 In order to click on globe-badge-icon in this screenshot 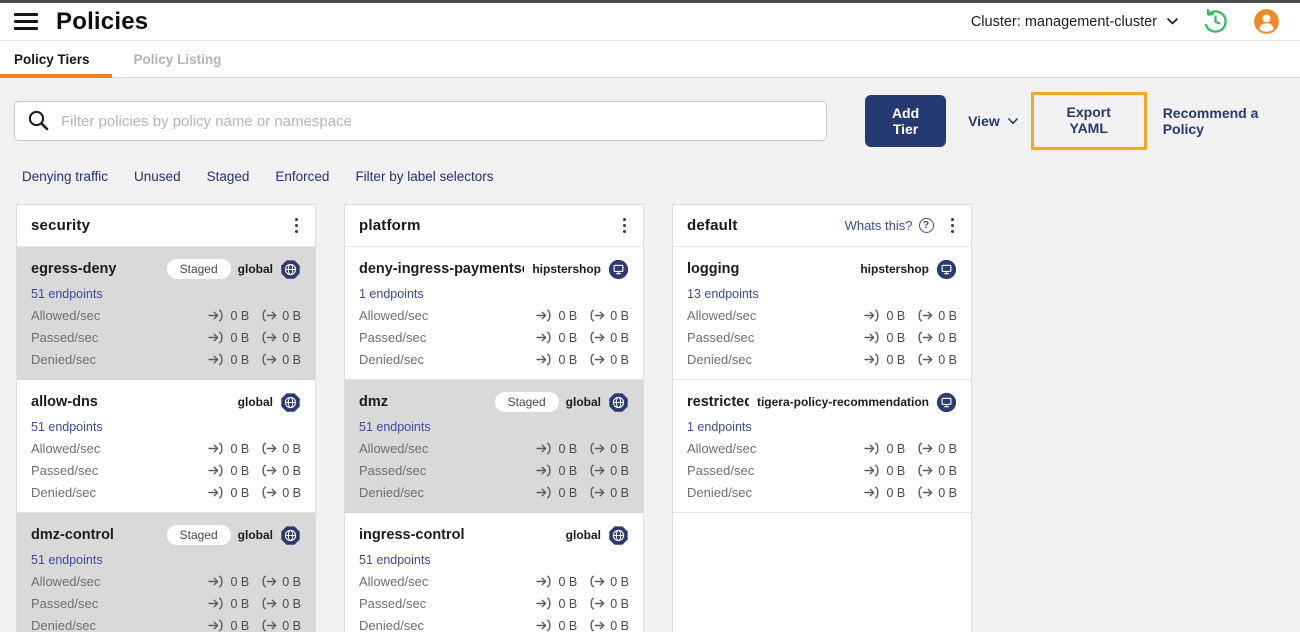, I will do `click(618, 535)`.